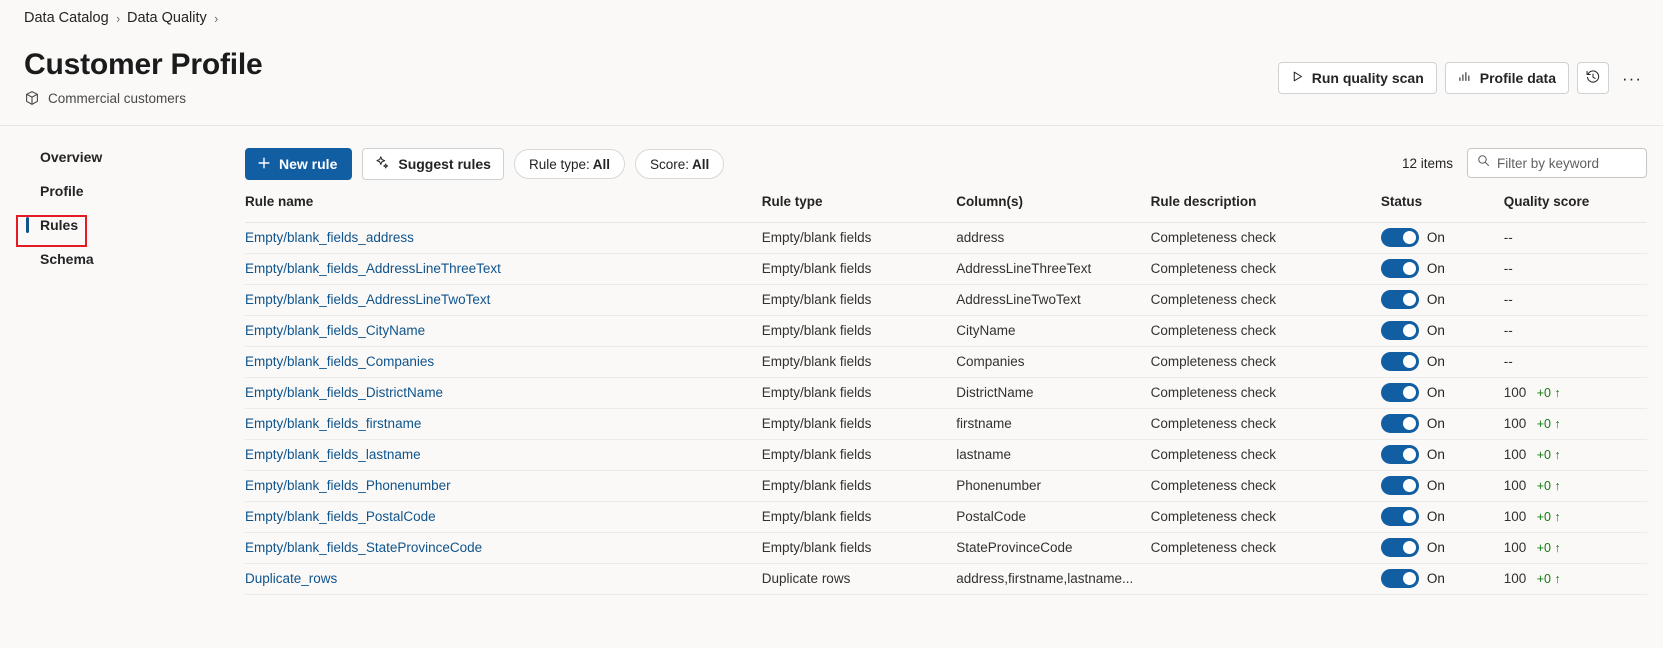 This screenshot has height=648, width=1663. What do you see at coordinates (363, 547) in the screenshot?
I see `rule-name-link: Empty/blank_fields_StateProvinceCode` at bounding box center [363, 547].